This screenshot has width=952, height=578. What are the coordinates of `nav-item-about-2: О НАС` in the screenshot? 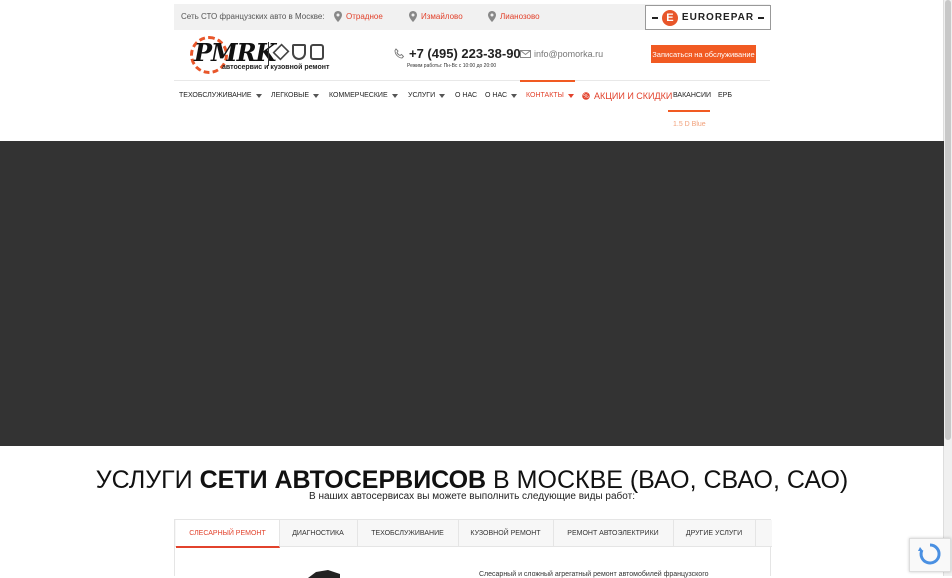 It's located at (501, 95).